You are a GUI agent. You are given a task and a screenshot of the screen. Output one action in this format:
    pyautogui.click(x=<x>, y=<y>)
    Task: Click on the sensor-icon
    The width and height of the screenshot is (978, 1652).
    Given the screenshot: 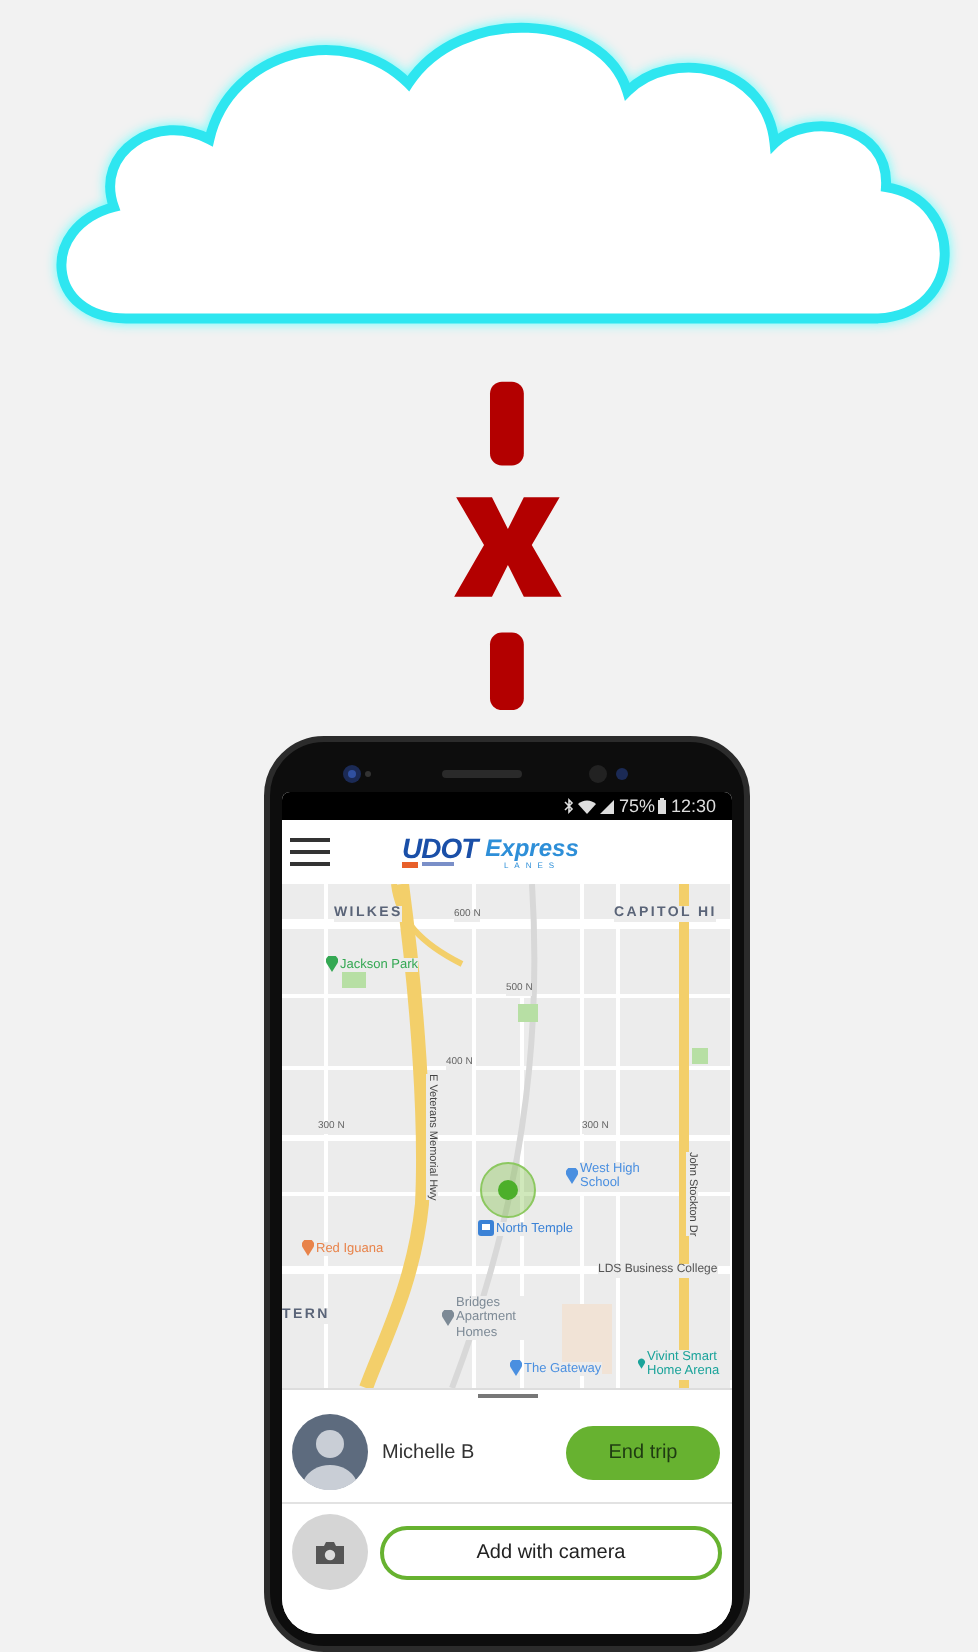 What is the action you would take?
    pyautogui.click(x=610, y=773)
    